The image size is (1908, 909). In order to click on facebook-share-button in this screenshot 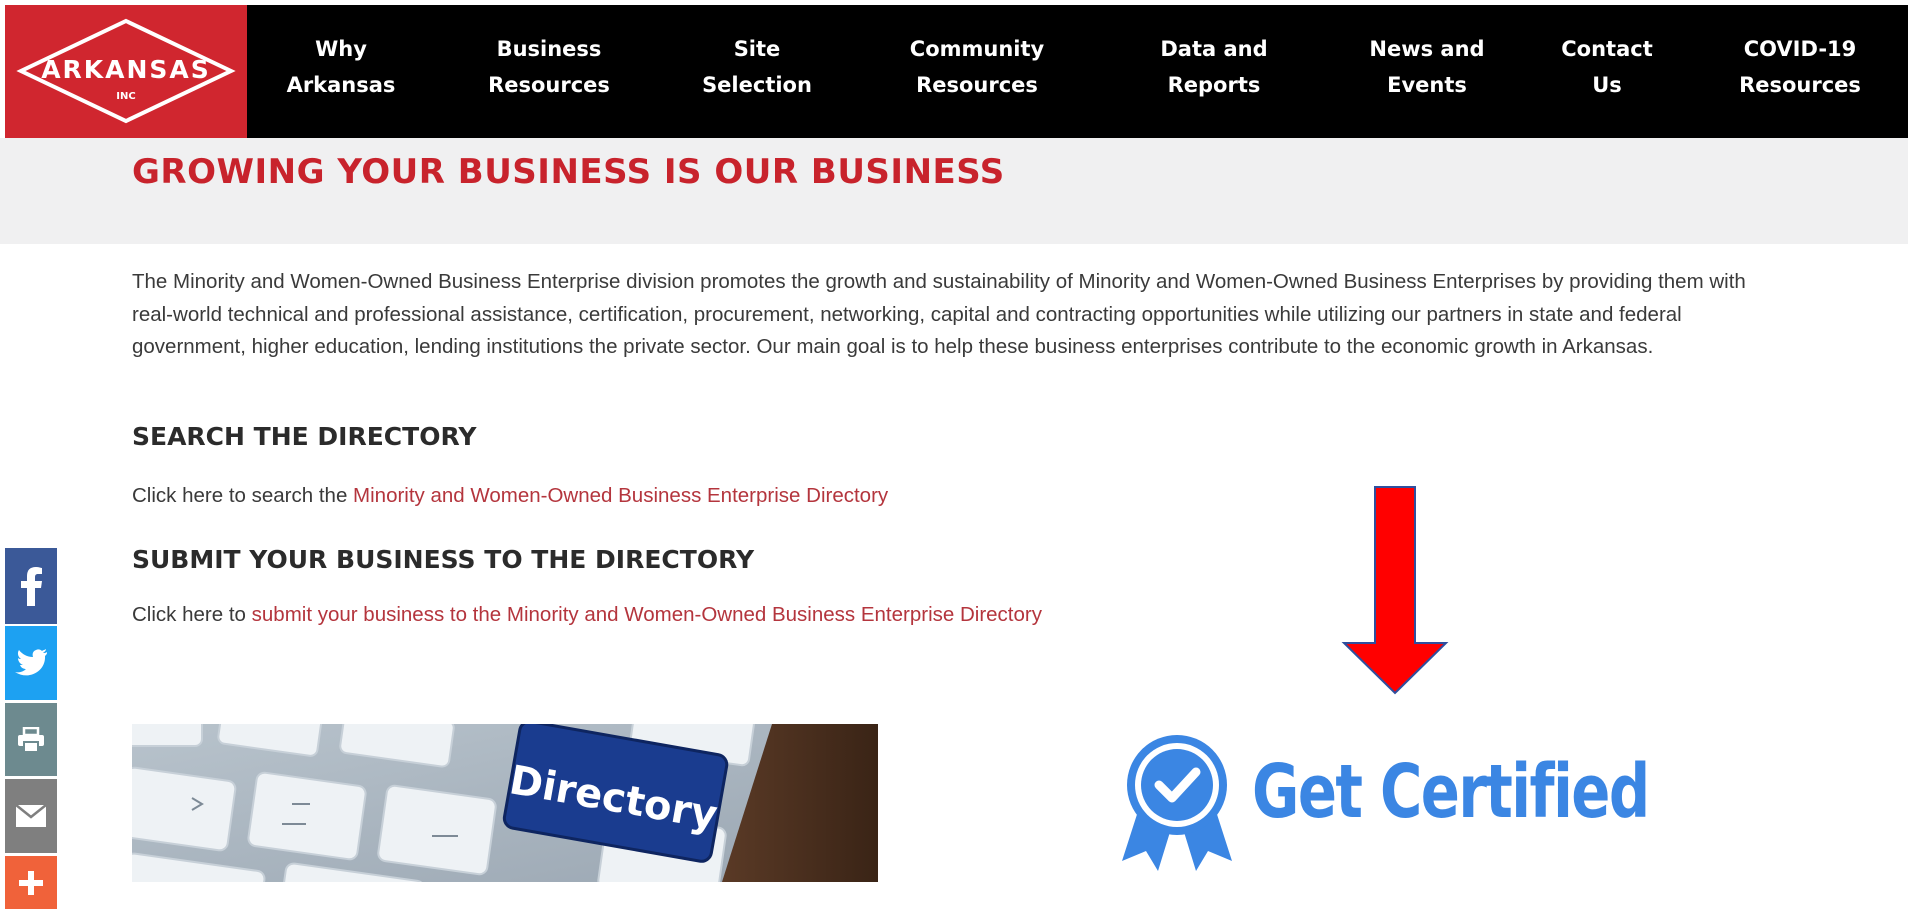, I will do `click(31, 586)`.